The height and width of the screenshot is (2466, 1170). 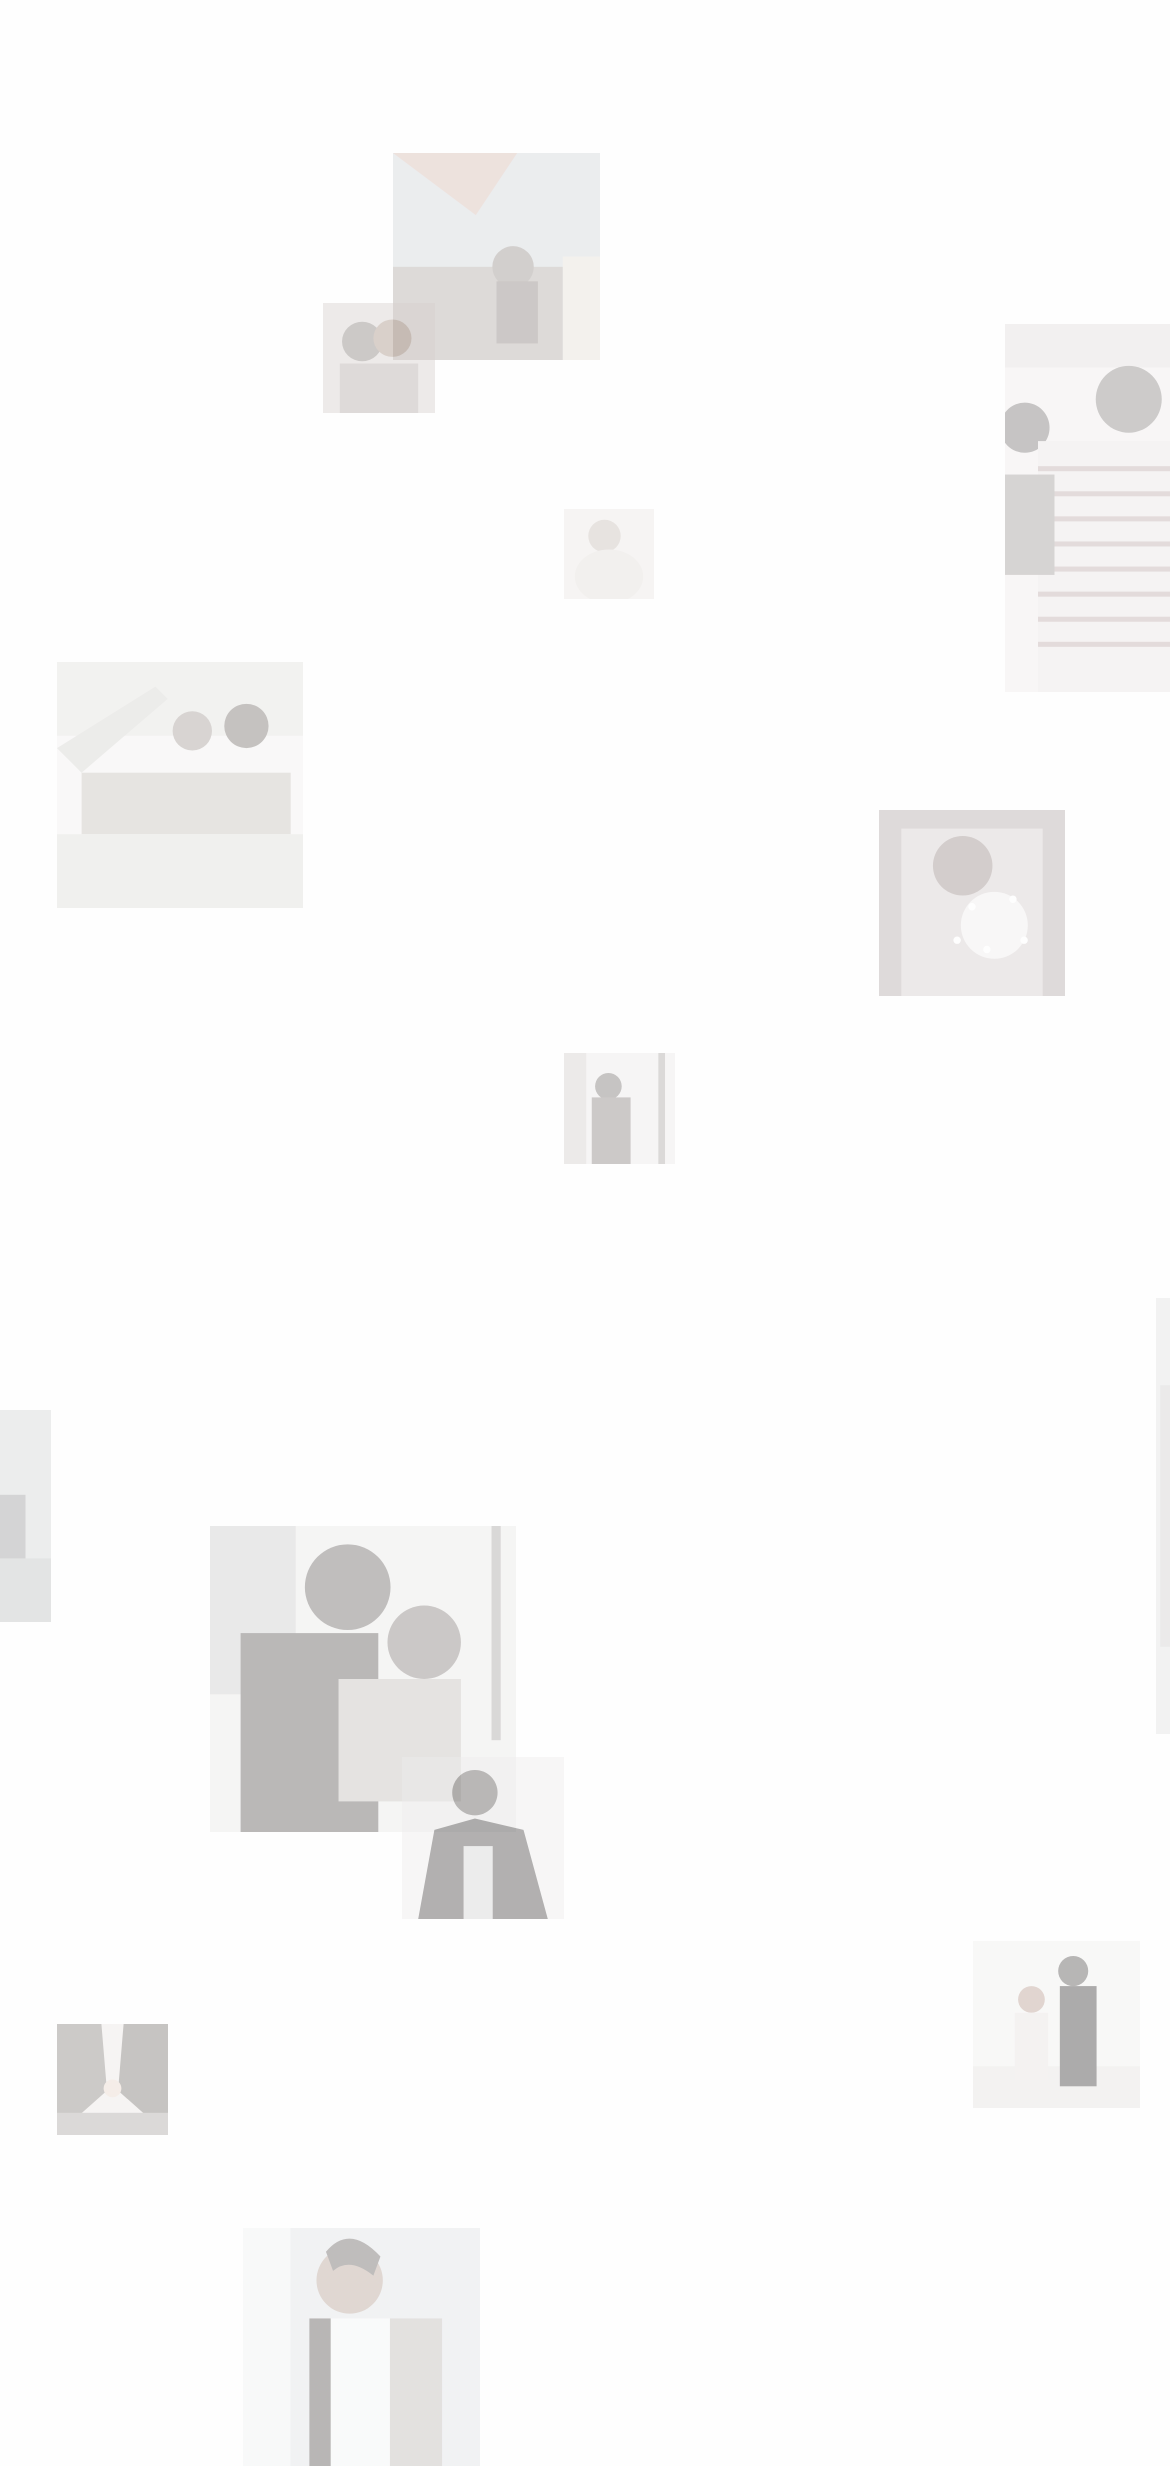 What do you see at coordinates (619, 1108) in the screenshot?
I see `couple-window-photo` at bounding box center [619, 1108].